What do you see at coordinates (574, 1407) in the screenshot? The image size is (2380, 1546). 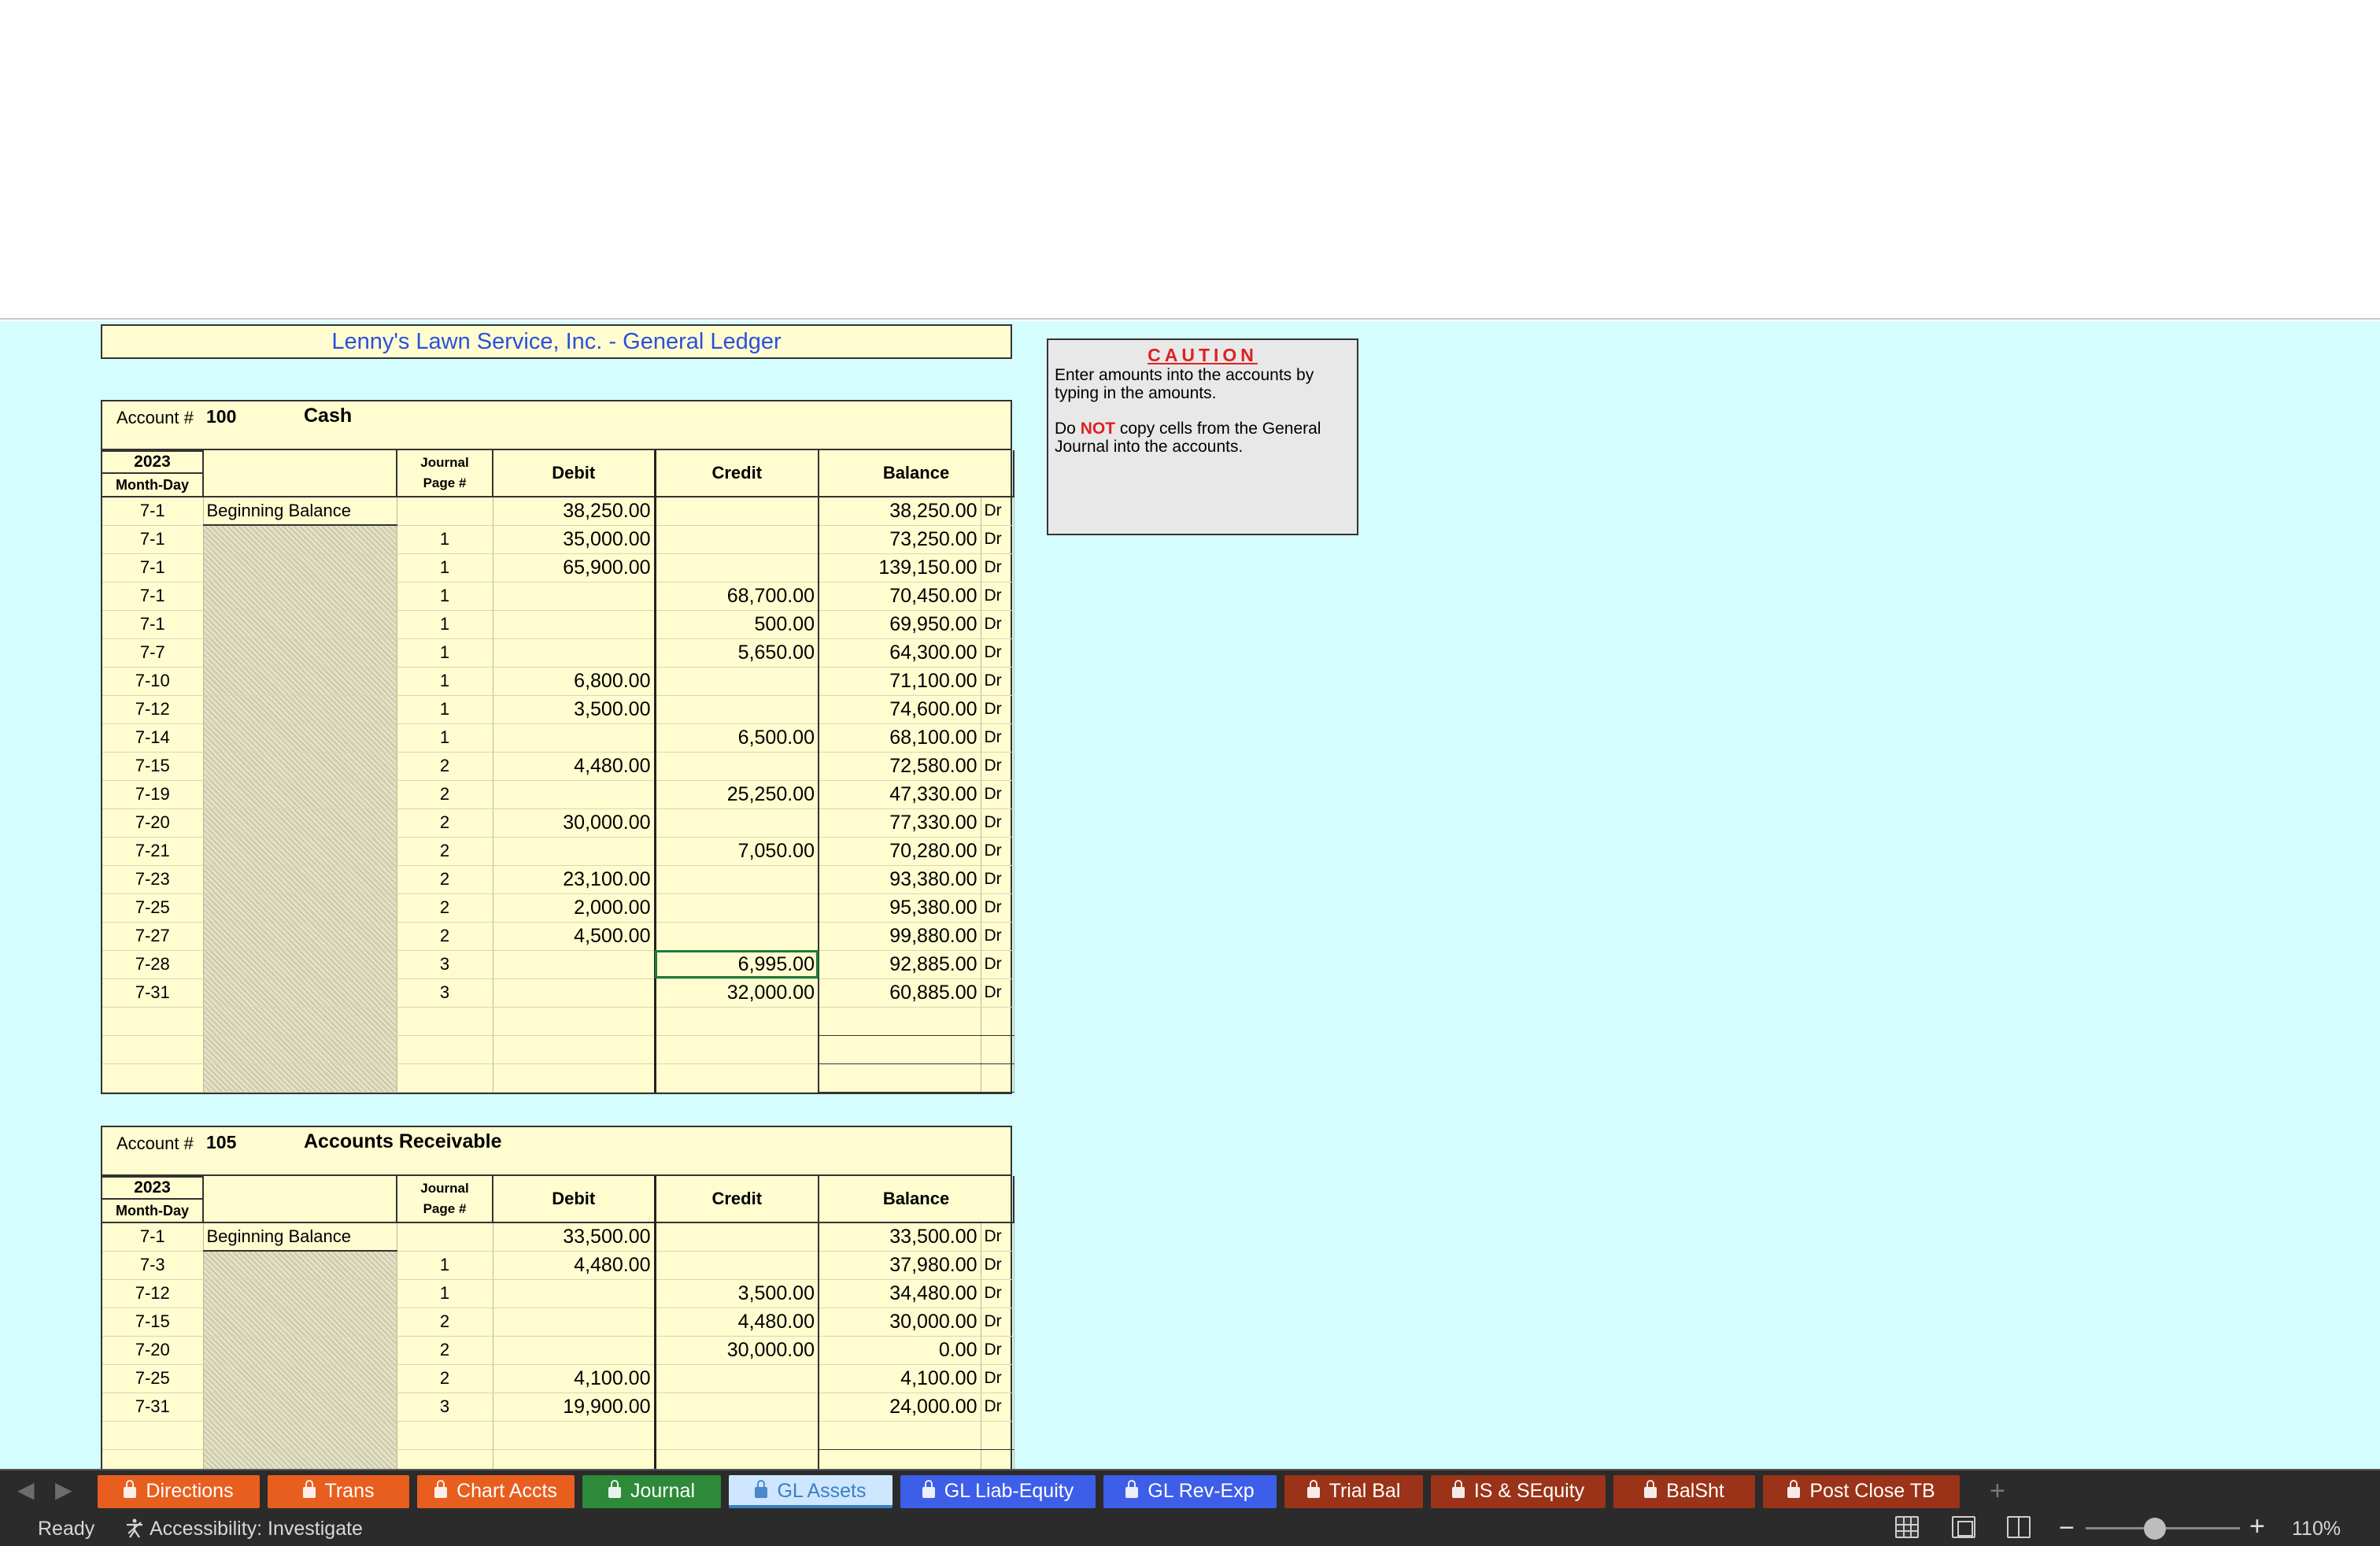 I see `debit-cell: 19,900.00` at bounding box center [574, 1407].